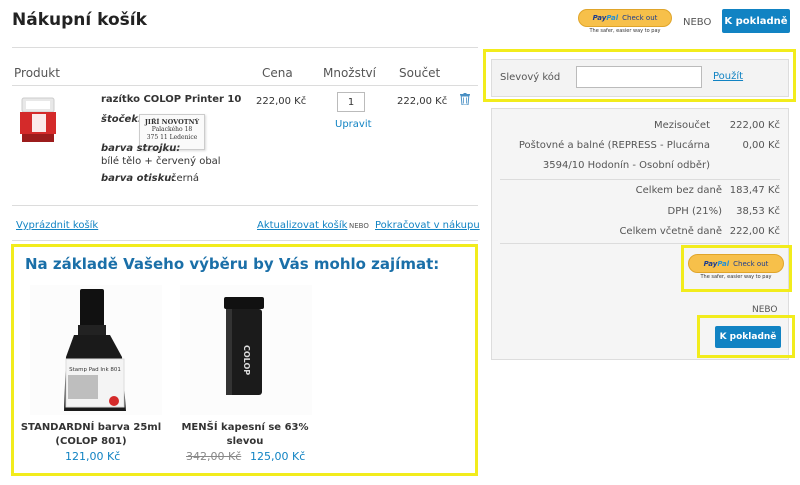 This screenshot has width=800, height=485. I want to click on product-price-1: 121,00 Kč, so click(93, 456).